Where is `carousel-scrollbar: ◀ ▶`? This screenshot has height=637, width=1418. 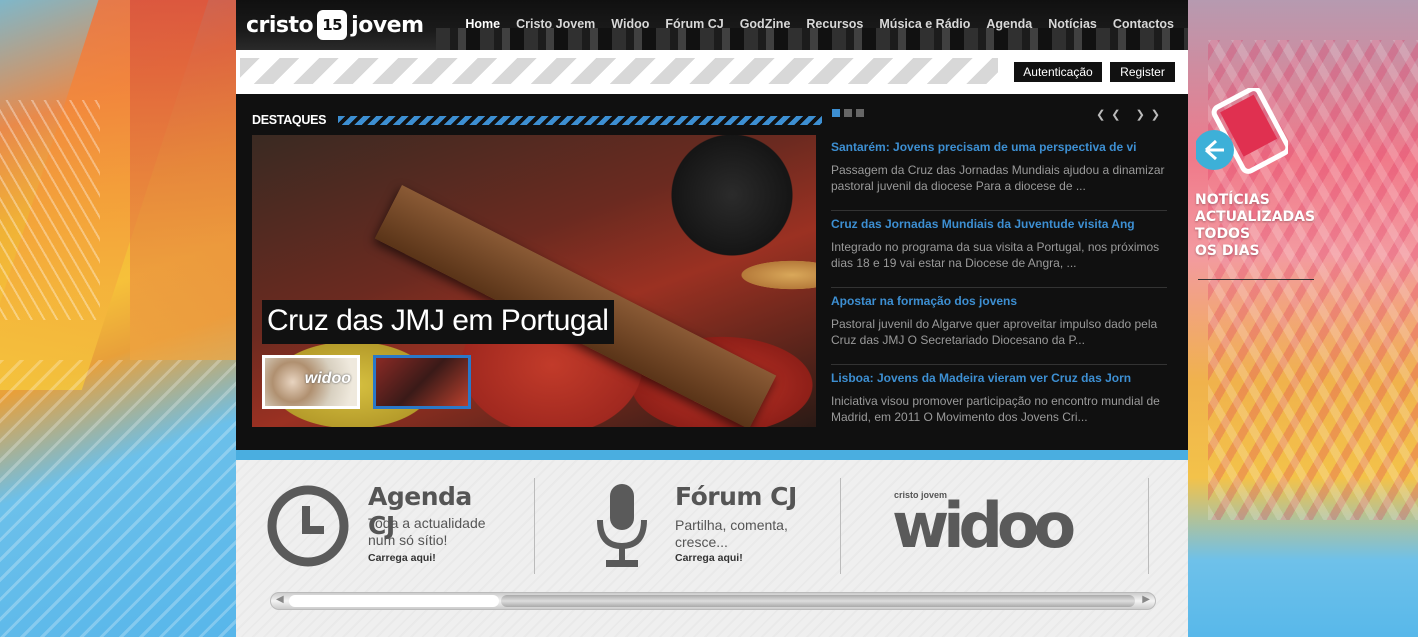
carousel-scrollbar: ◀ ▶ is located at coordinates (713, 601).